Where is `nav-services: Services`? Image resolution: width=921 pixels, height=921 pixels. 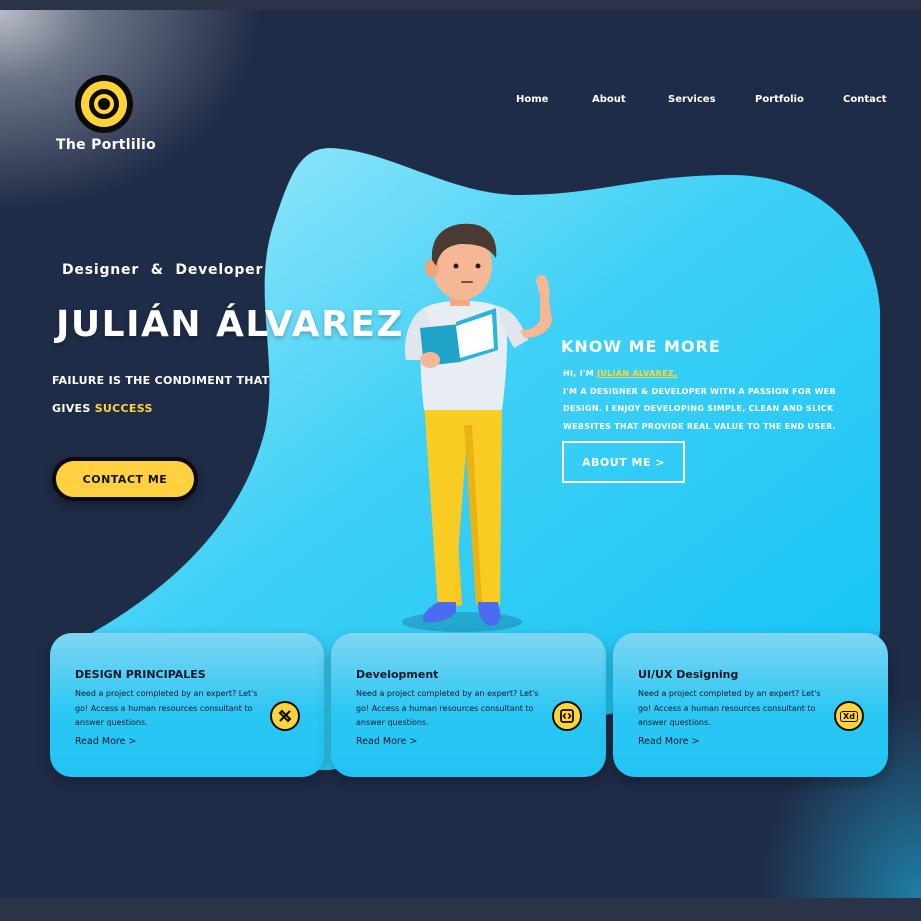 nav-services: Services is located at coordinates (692, 99).